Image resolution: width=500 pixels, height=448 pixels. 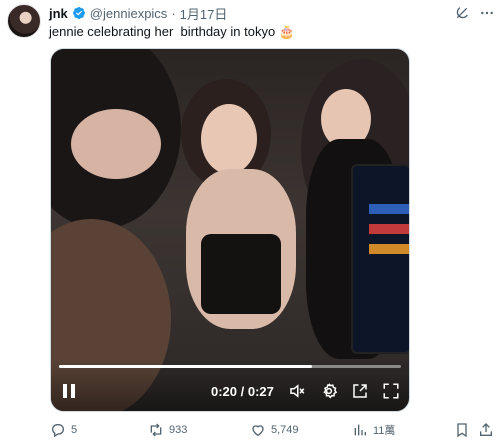 I want to click on views-count: 11萬, so click(x=384, y=431).